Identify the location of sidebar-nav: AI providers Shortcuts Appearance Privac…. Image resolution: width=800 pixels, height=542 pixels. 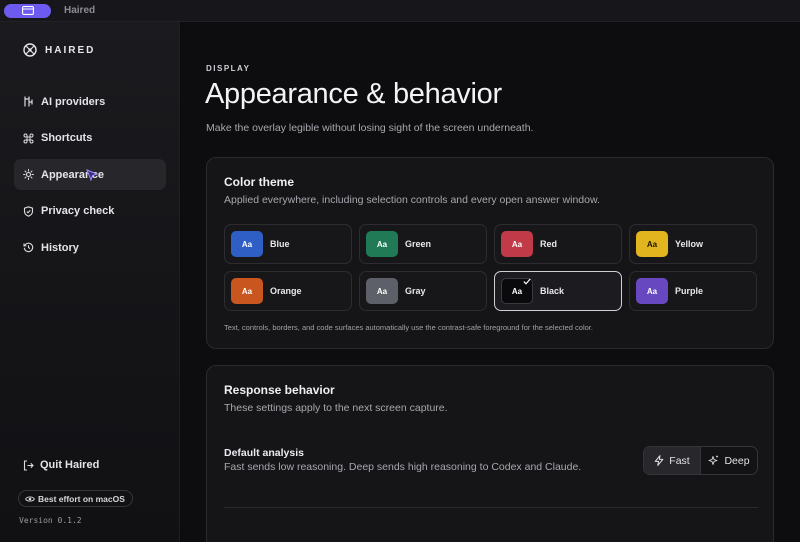
(90, 177).